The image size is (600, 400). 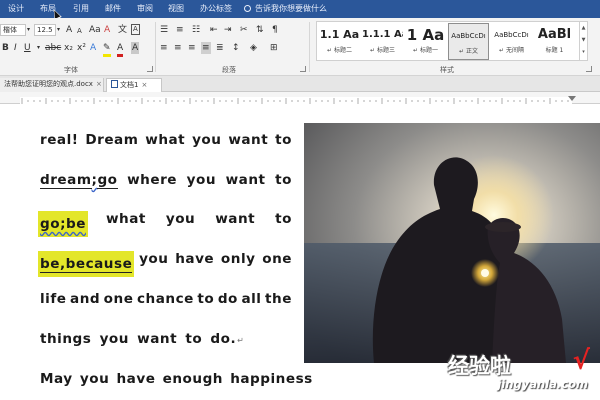 I want to click on show-marks-icon: ¶, so click(x=275, y=30).